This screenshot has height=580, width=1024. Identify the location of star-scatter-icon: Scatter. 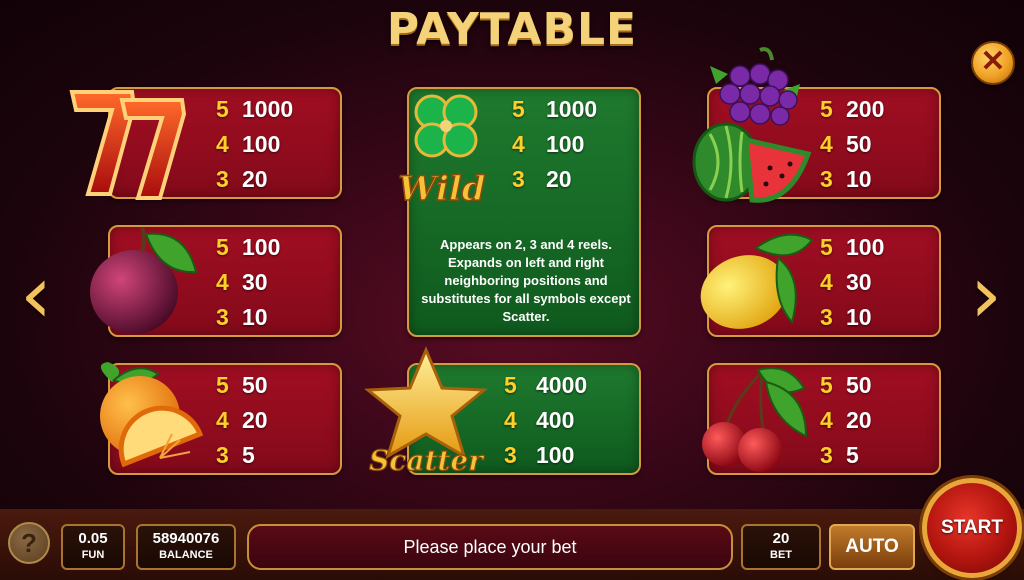
(430, 413).